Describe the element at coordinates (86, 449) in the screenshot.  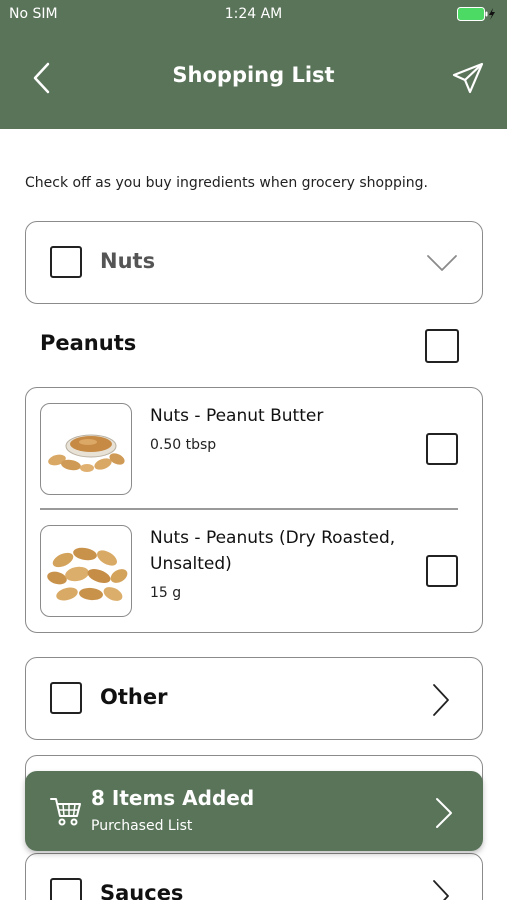
I see `item-image-peanut-butter` at that location.